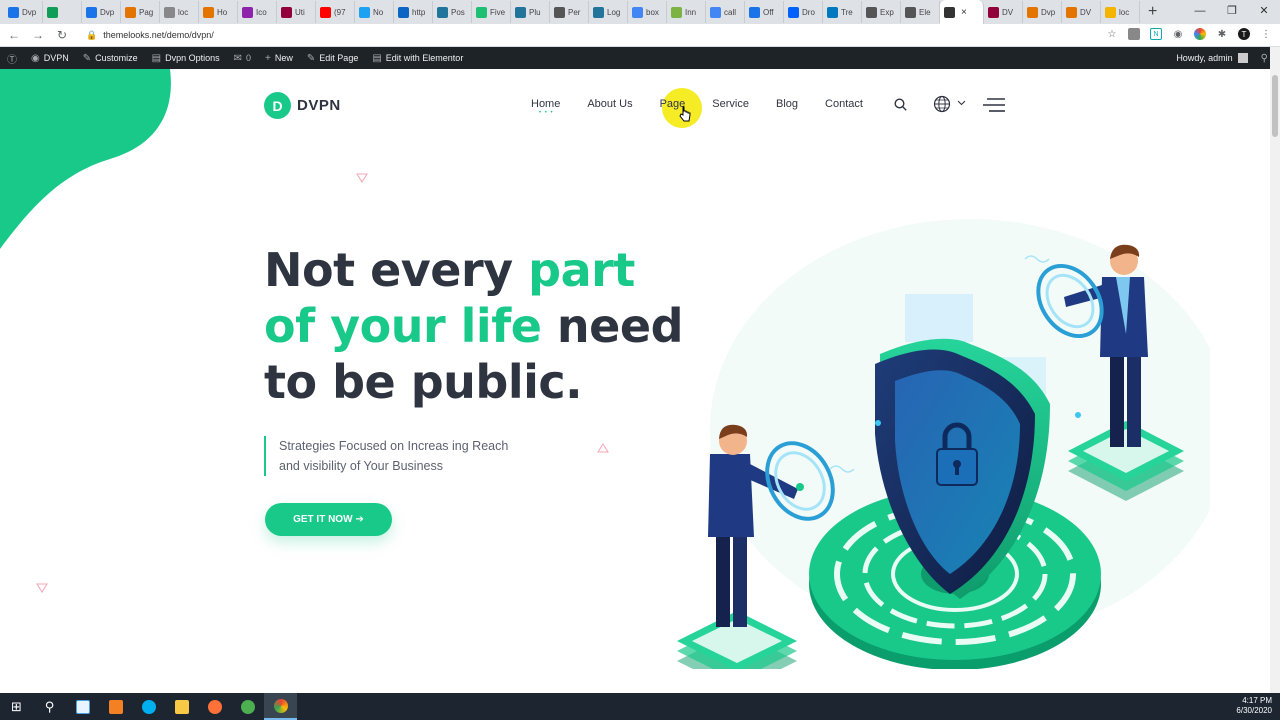 The width and height of the screenshot is (1280, 720). Describe the element at coordinates (1264, 12) in the screenshot. I see `close-window-button: ✕` at that location.